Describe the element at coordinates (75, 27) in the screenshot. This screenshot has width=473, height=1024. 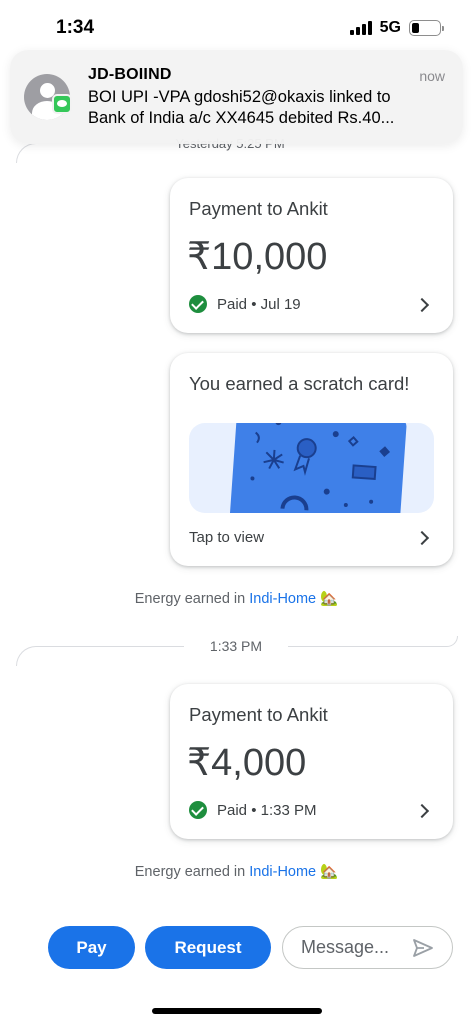
I see `status-time: 1:34` at that location.